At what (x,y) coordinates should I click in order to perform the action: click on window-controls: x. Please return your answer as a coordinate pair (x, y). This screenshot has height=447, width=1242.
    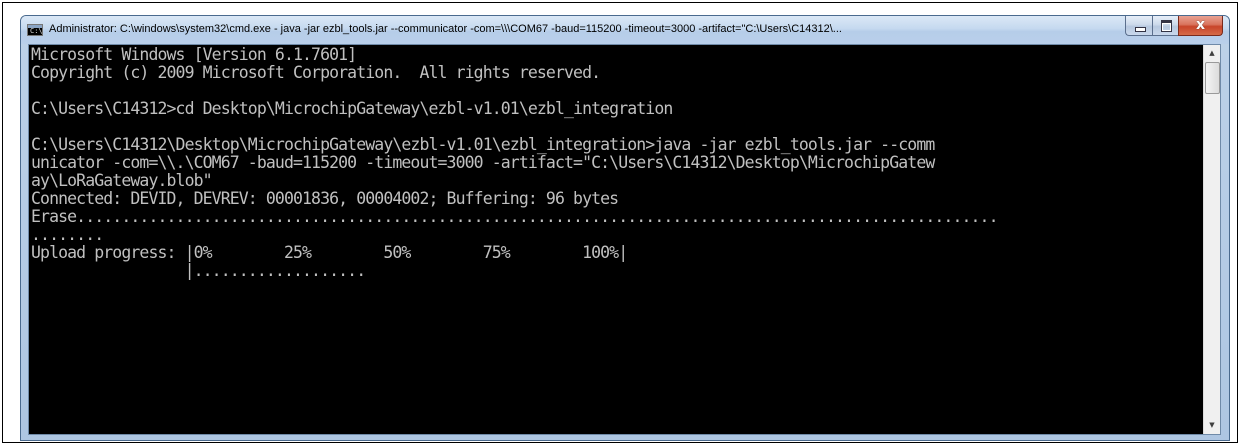
    Looking at the image, I should click on (1174, 26).